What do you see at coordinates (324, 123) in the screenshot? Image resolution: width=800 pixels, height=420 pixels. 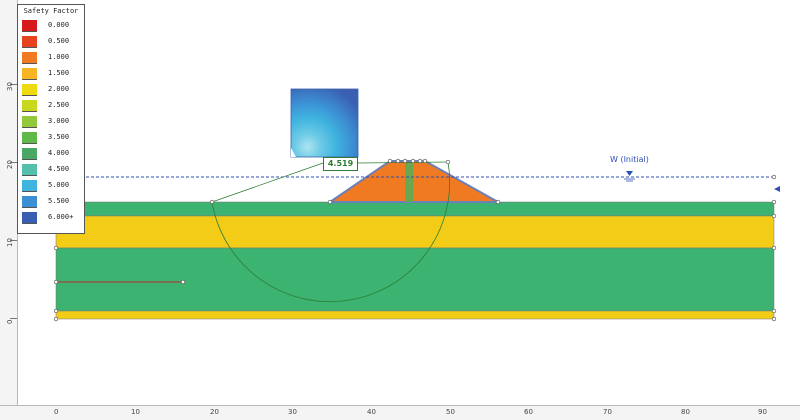 I see `slip-center-grid` at bounding box center [324, 123].